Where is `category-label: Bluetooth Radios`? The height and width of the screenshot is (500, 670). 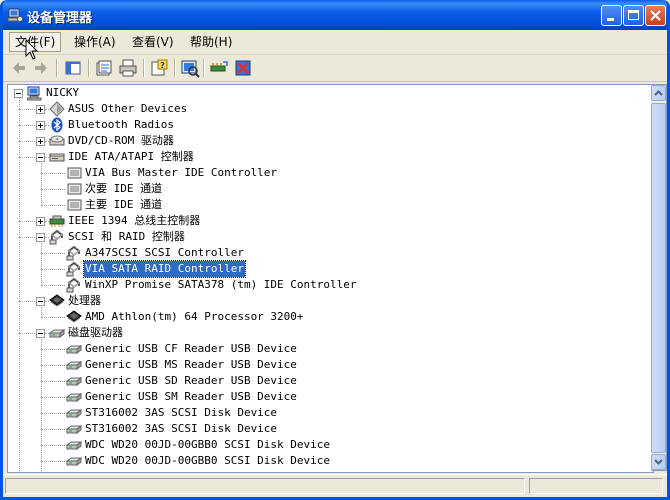 category-label: Bluetooth Radios is located at coordinates (121, 124).